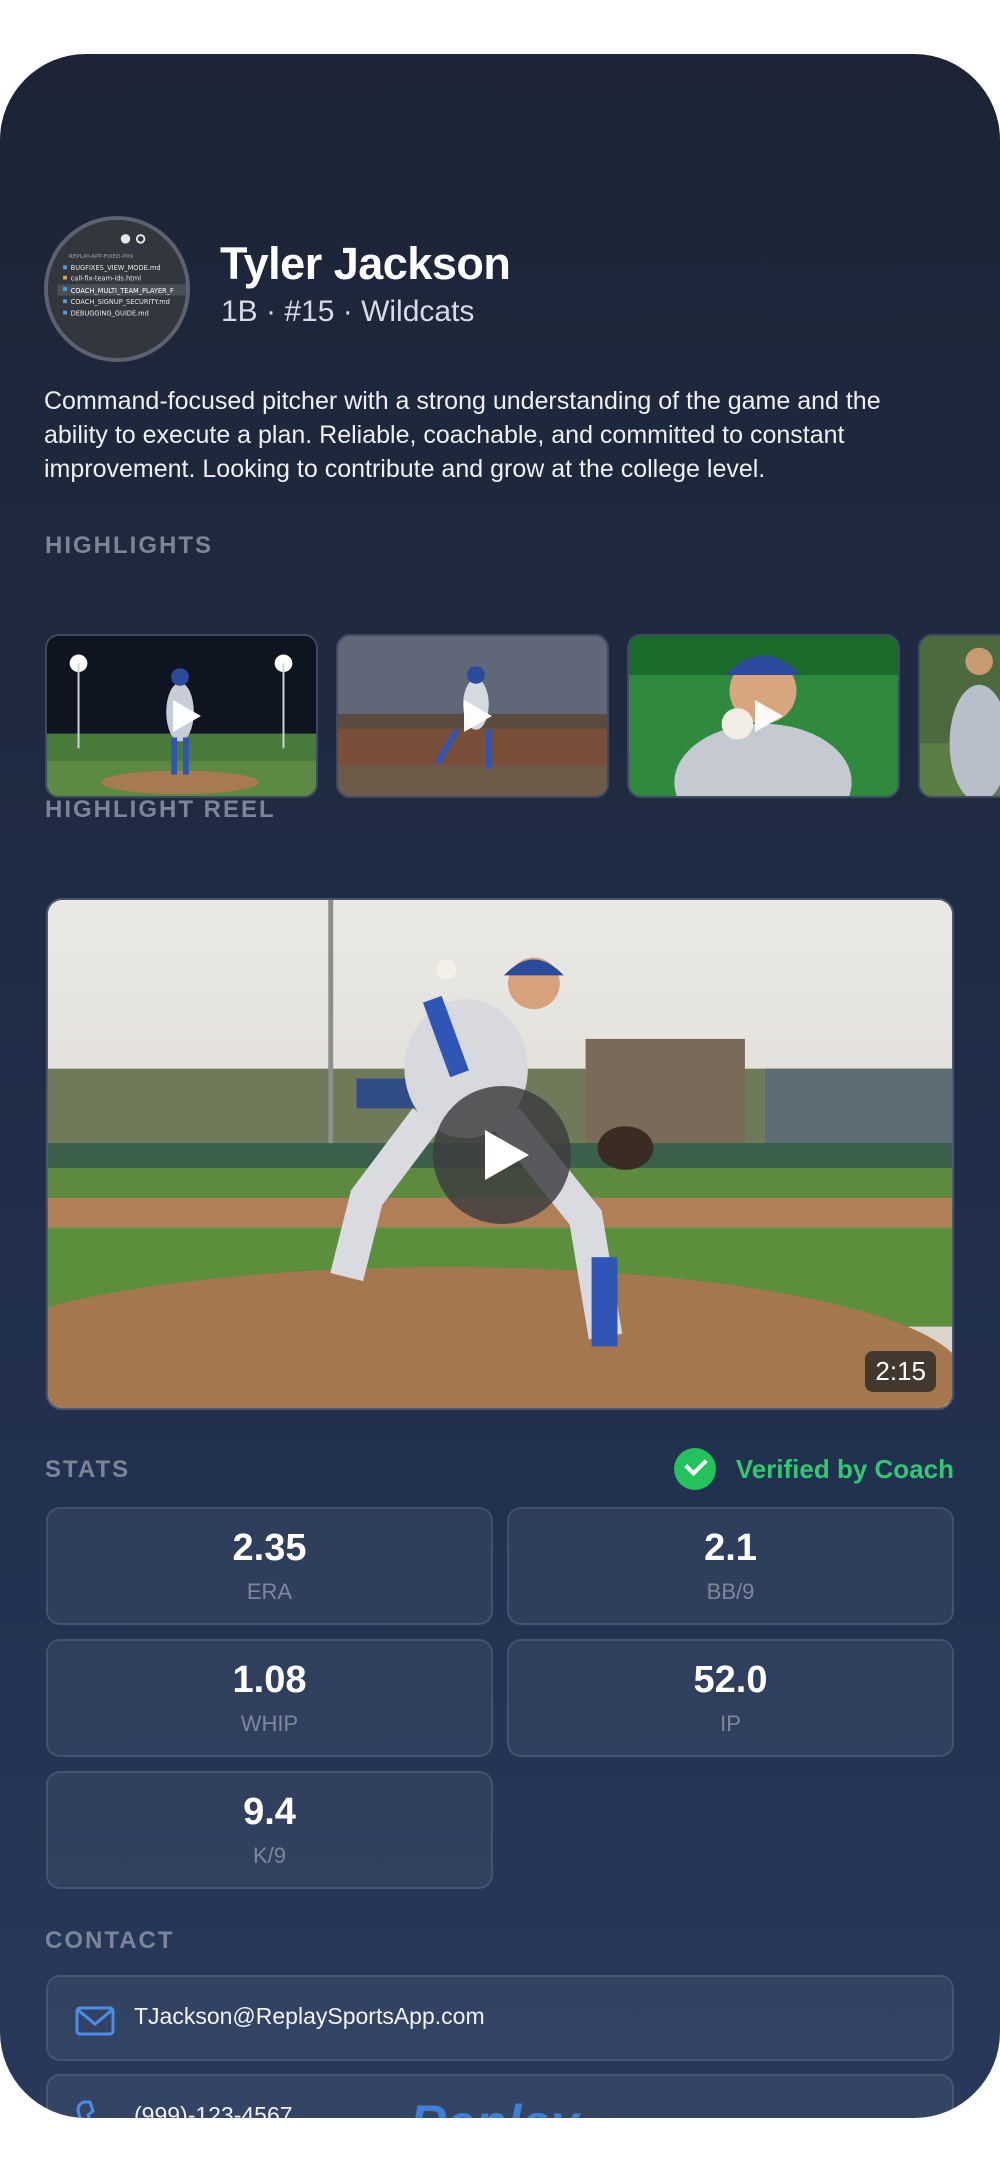 The image size is (1000, 2172). Describe the element at coordinates (694, 1469) in the screenshot. I see `check-icon` at that location.